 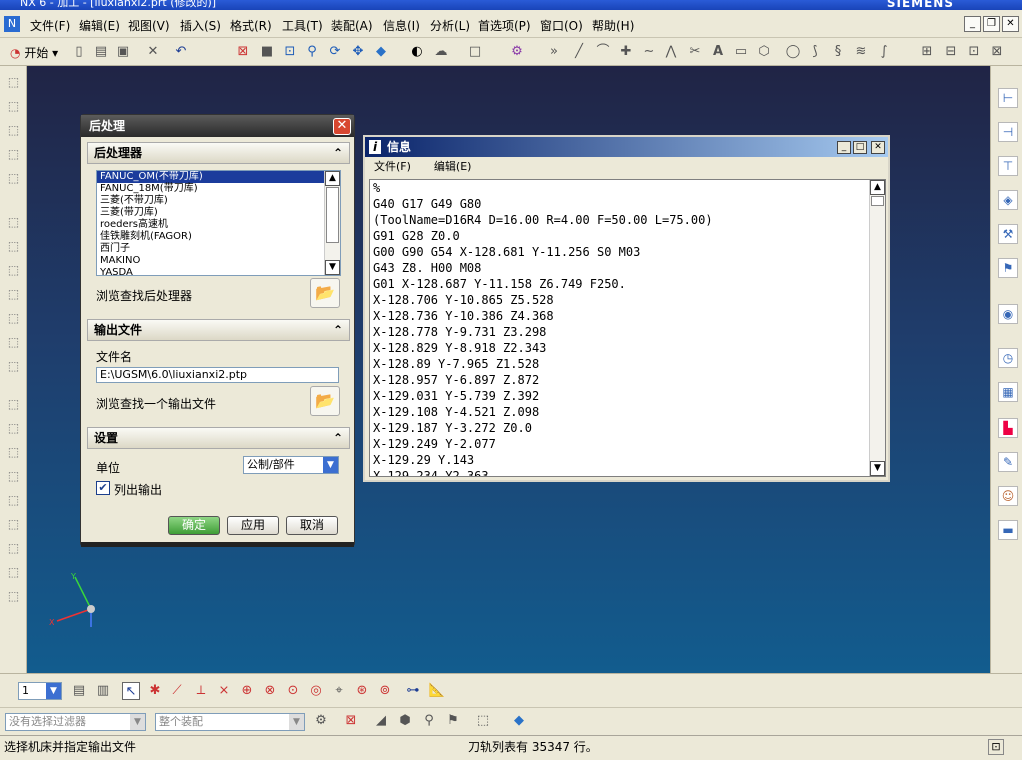 I want to click on shade-icon: ☁, so click(x=441, y=52).